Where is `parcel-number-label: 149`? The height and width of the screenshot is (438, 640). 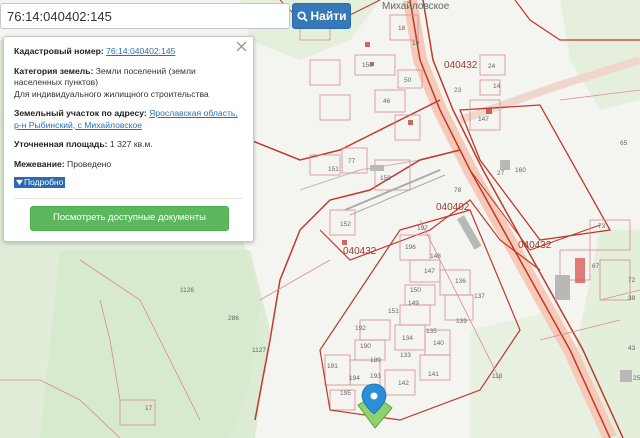 parcel-number-label: 149 is located at coordinates (413, 303).